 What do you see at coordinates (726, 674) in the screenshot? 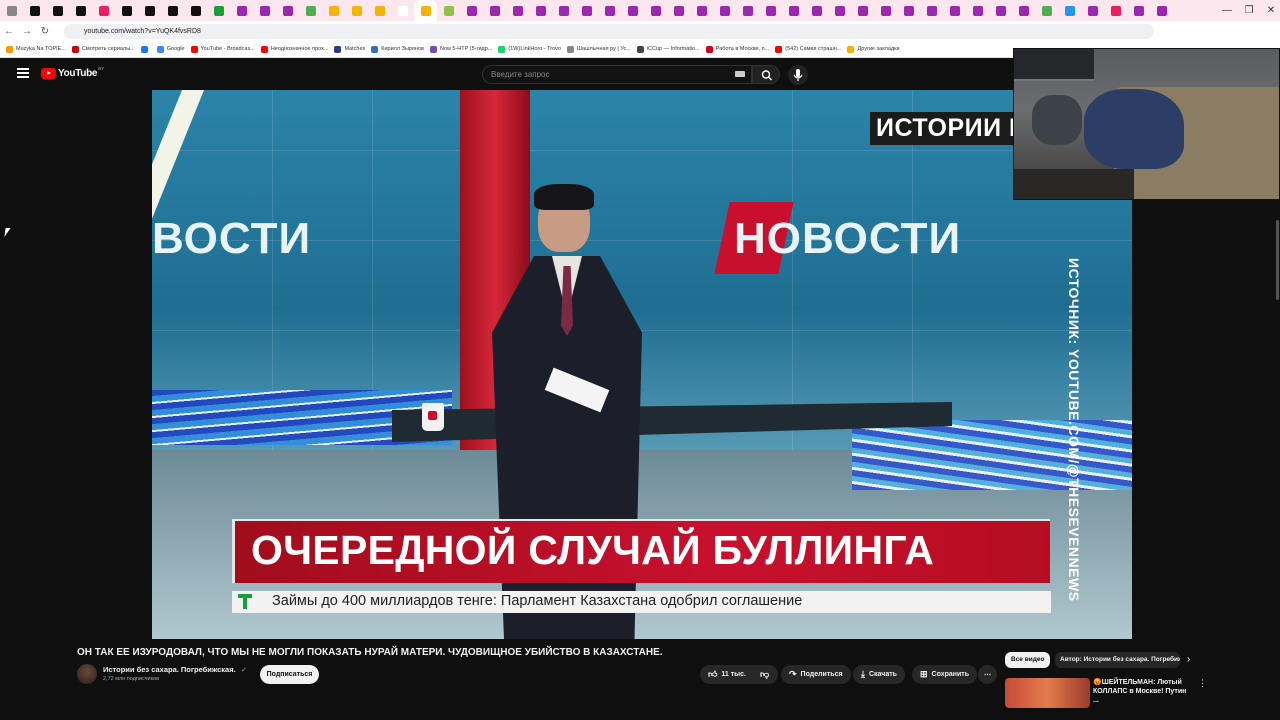
I see `like-button: 👍︎ 11 тыс.` at bounding box center [726, 674].